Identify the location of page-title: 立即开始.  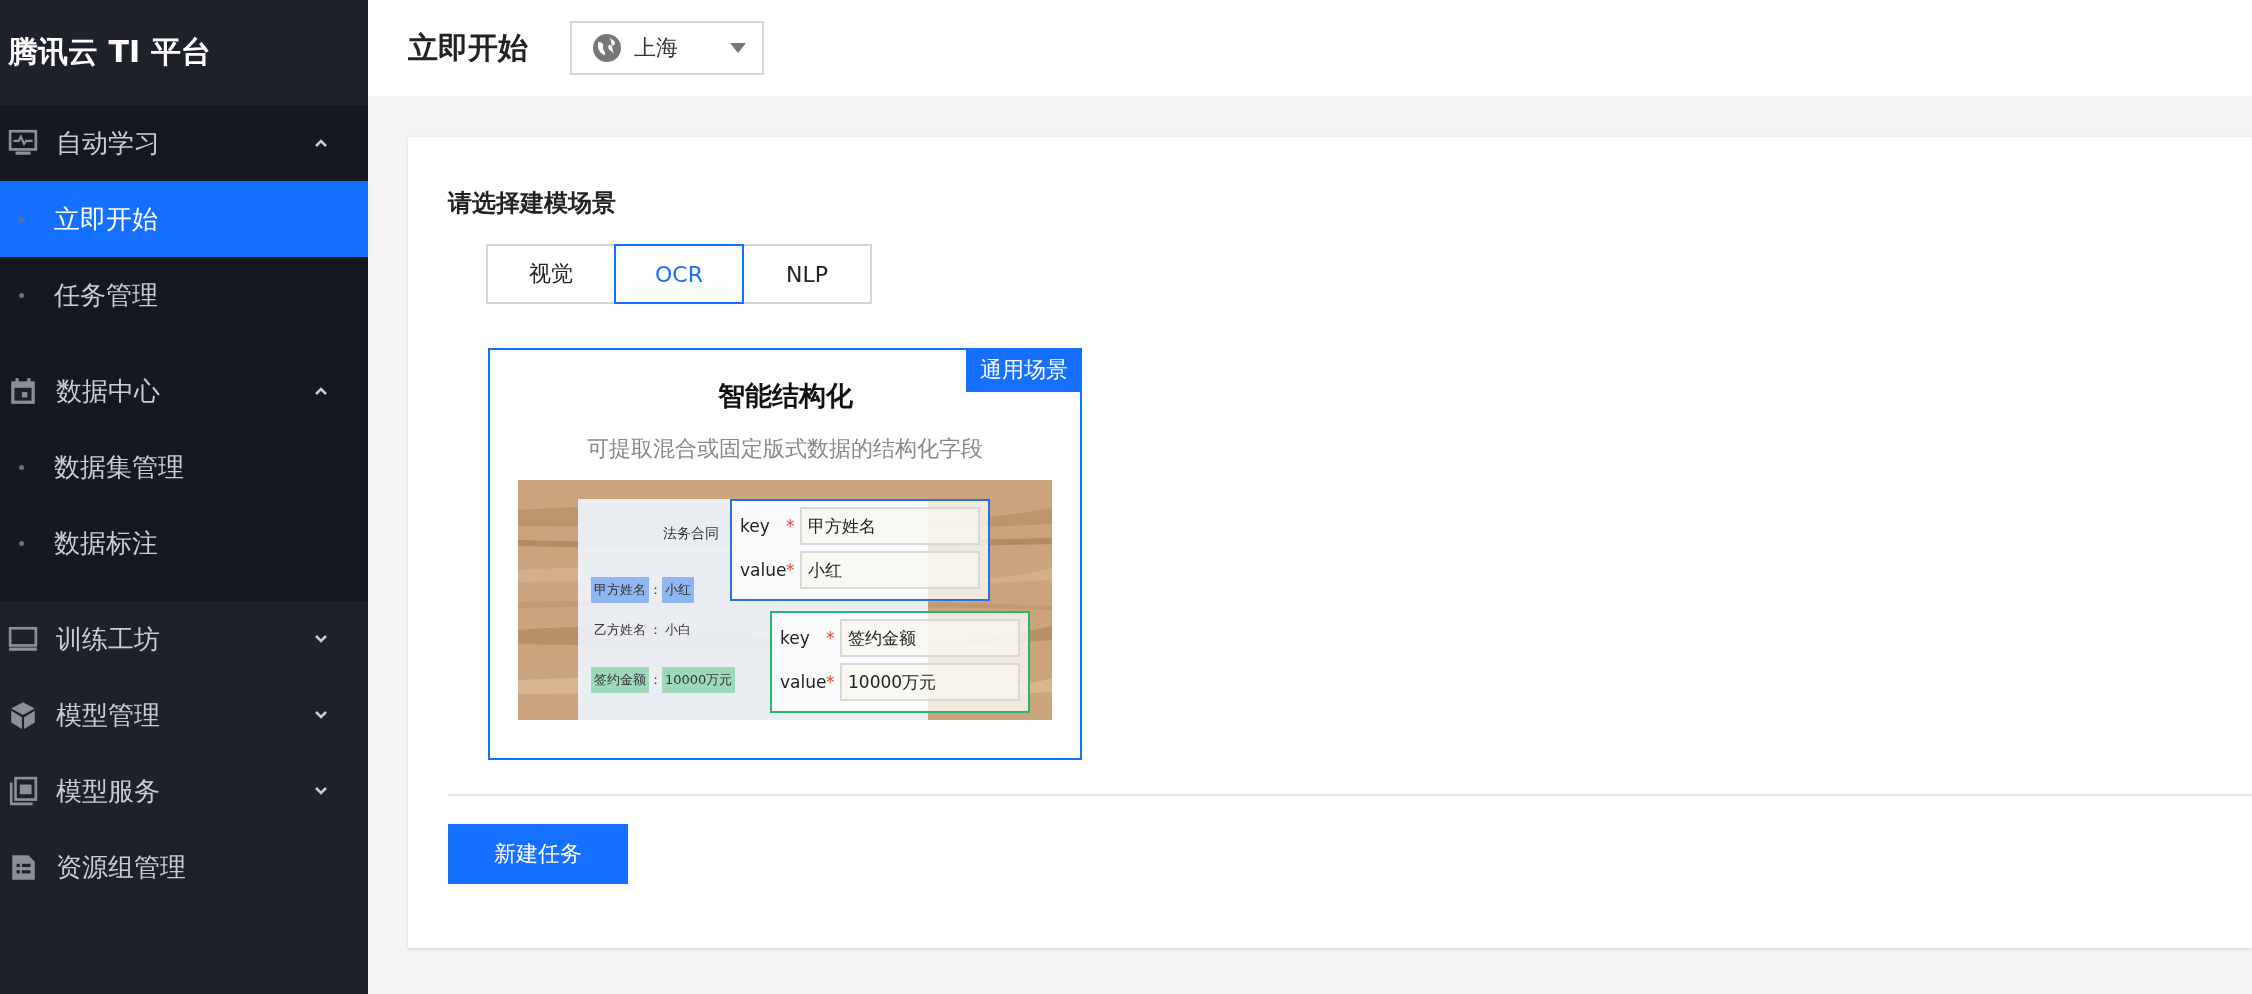
(468, 47).